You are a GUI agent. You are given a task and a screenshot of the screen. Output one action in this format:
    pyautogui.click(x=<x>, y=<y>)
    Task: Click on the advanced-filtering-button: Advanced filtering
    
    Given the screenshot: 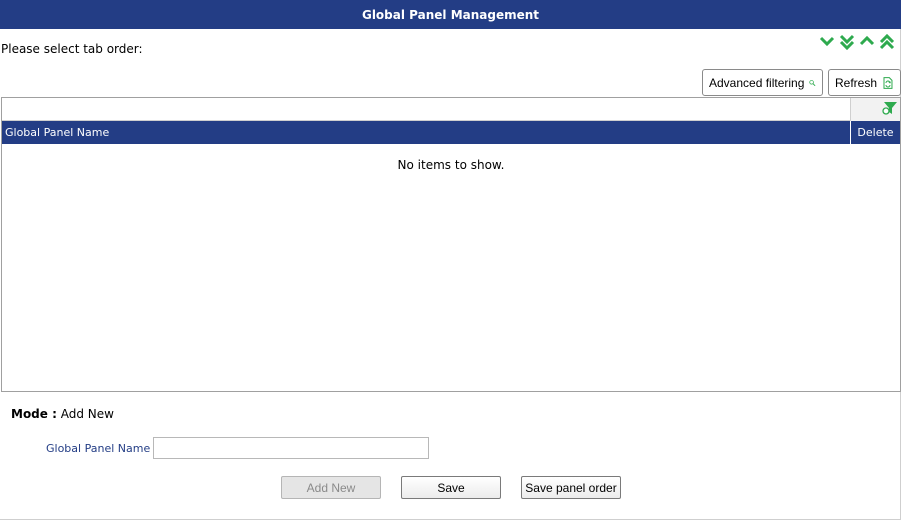 What is the action you would take?
    pyautogui.click(x=762, y=82)
    